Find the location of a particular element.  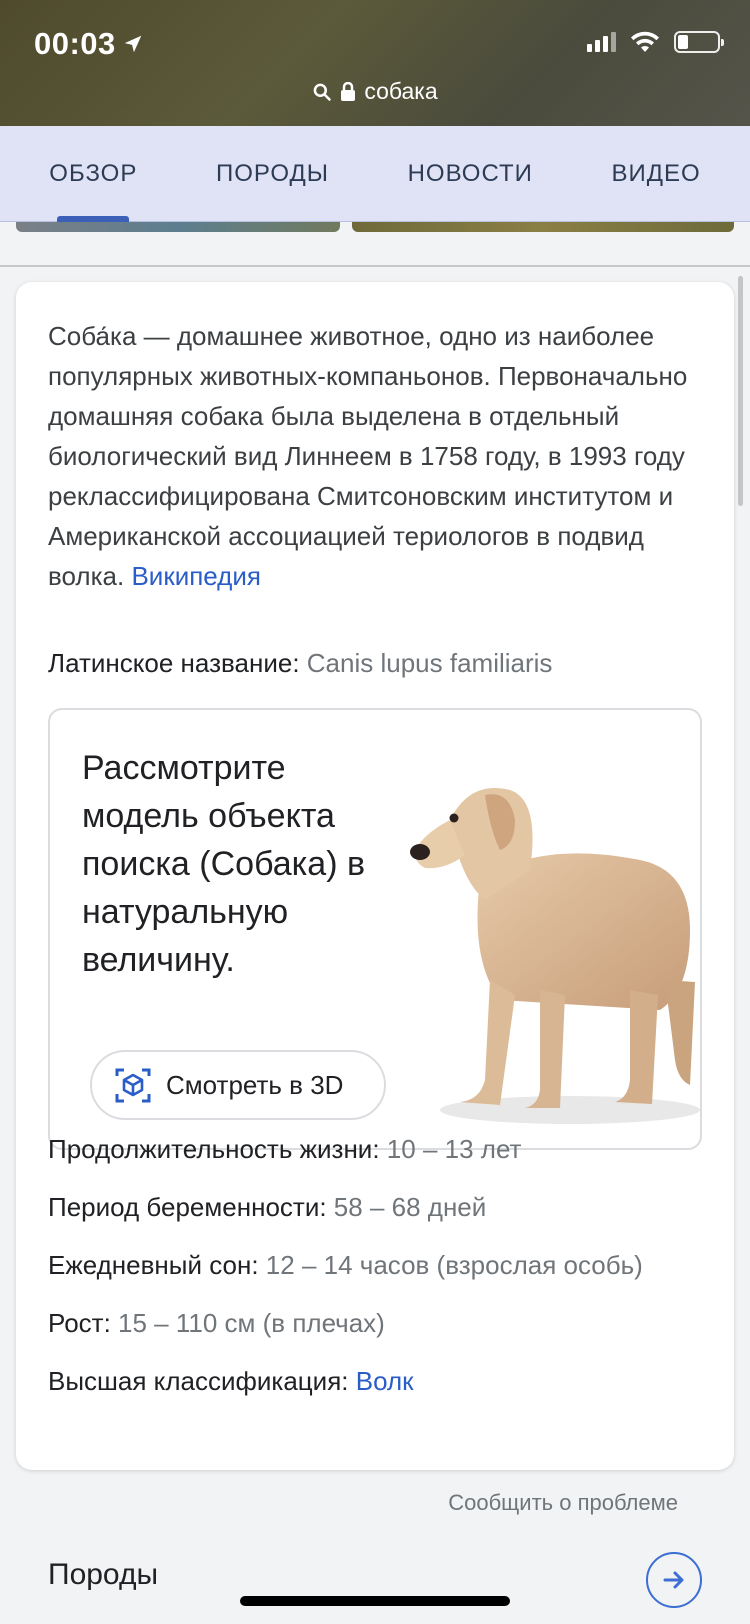

classification-label: Высшая классификация: is located at coordinates (198, 1381).